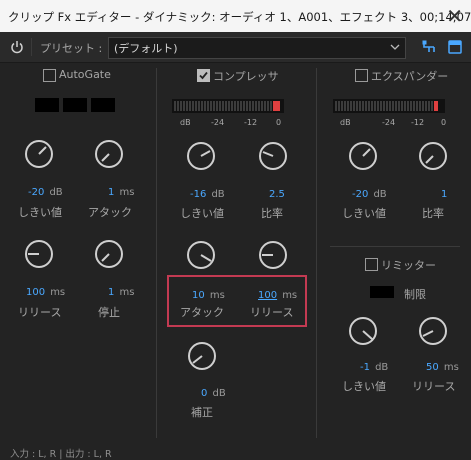 The height and width of the screenshot is (460, 471). I want to click on expander-label: エクスパンダー, so click(410, 76).